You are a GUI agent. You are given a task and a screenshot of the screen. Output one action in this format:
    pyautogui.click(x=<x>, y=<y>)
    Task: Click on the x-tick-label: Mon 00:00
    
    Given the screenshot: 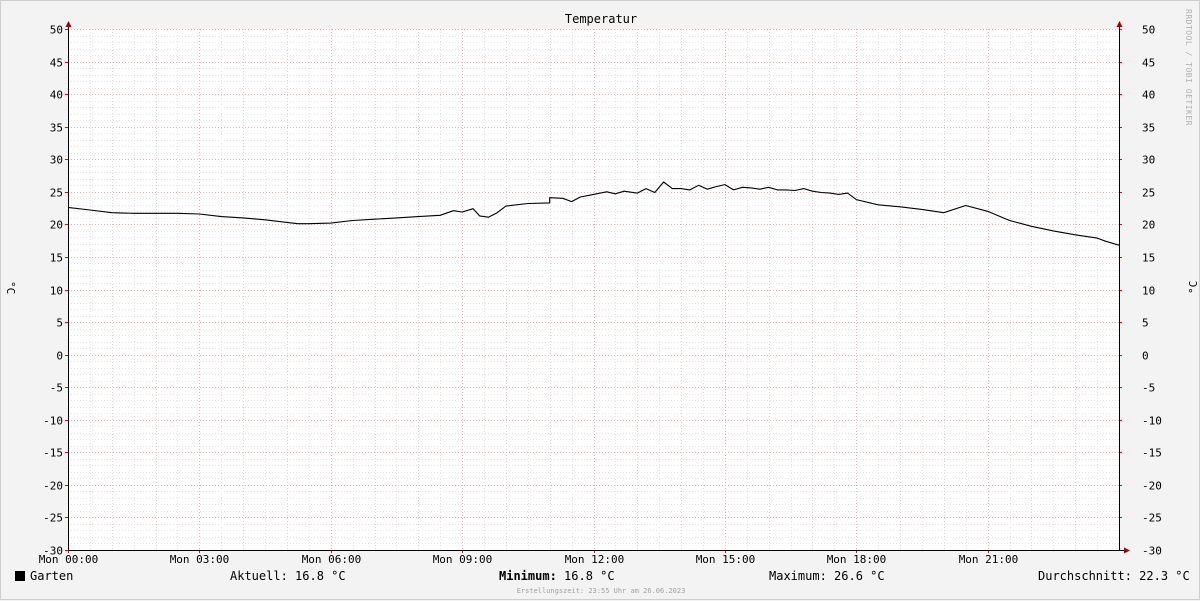 What is the action you would take?
    pyautogui.click(x=69, y=559)
    